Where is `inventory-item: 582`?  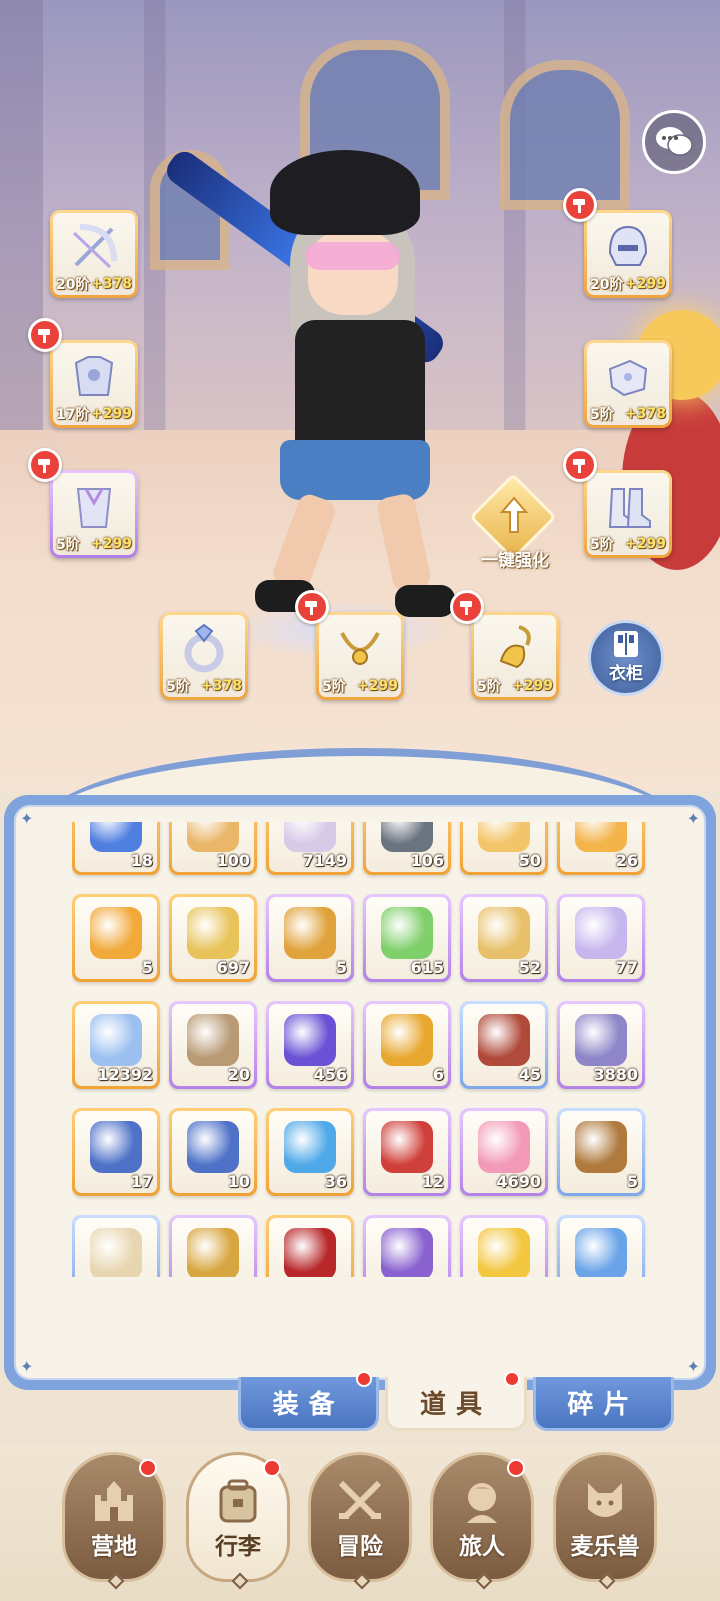
inventory-item: 582 is located at coordinates (504, 1246).